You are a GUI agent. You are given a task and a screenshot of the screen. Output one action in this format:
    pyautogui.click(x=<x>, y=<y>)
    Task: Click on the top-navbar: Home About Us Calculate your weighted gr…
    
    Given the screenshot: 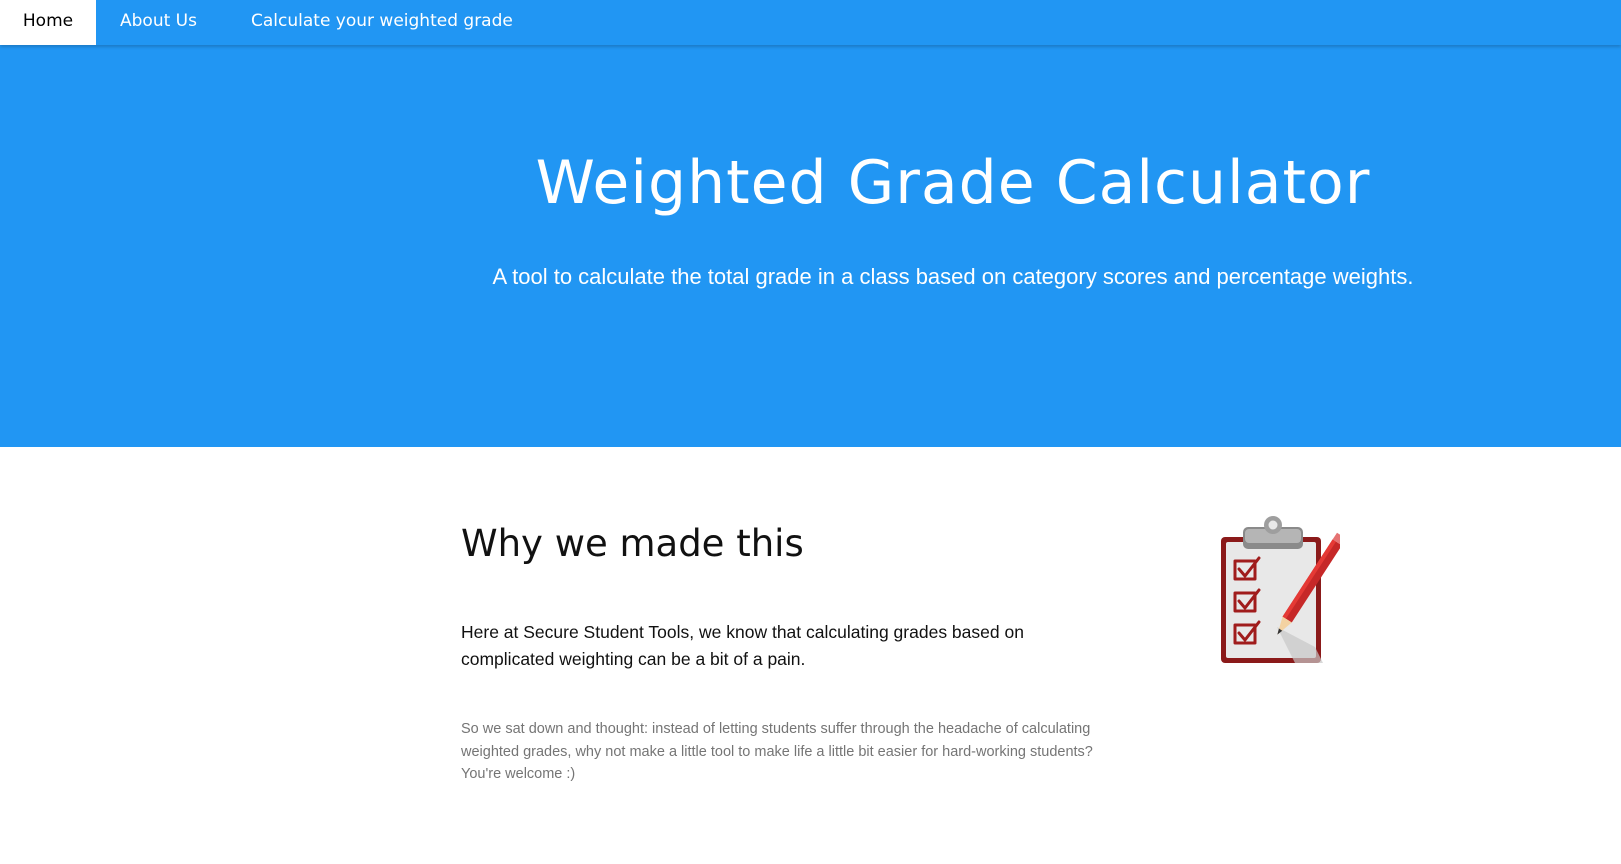 What is the action you would take?
    pyautogui.click(x=810, y=22)
    